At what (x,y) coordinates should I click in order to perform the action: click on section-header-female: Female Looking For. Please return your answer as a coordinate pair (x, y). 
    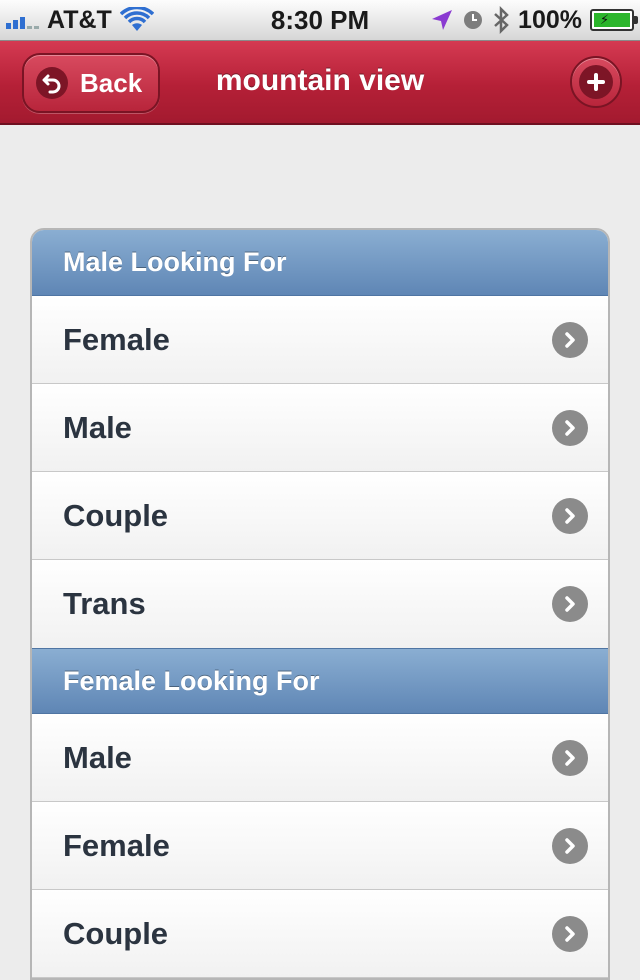
    Looking at the image, I should click on (320, 681).